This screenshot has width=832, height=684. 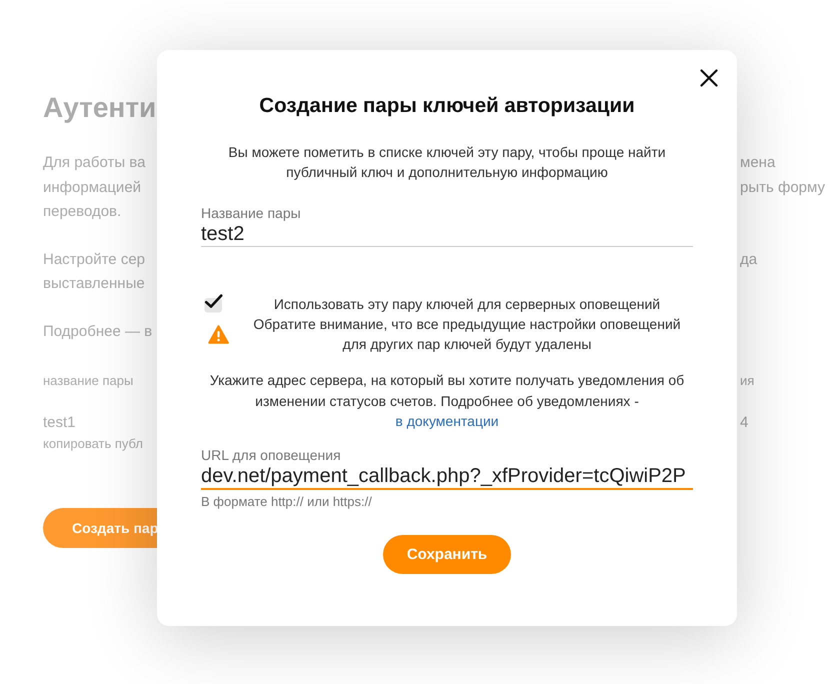 I want to click on column-header: название пары, so click(x=88, y=381).